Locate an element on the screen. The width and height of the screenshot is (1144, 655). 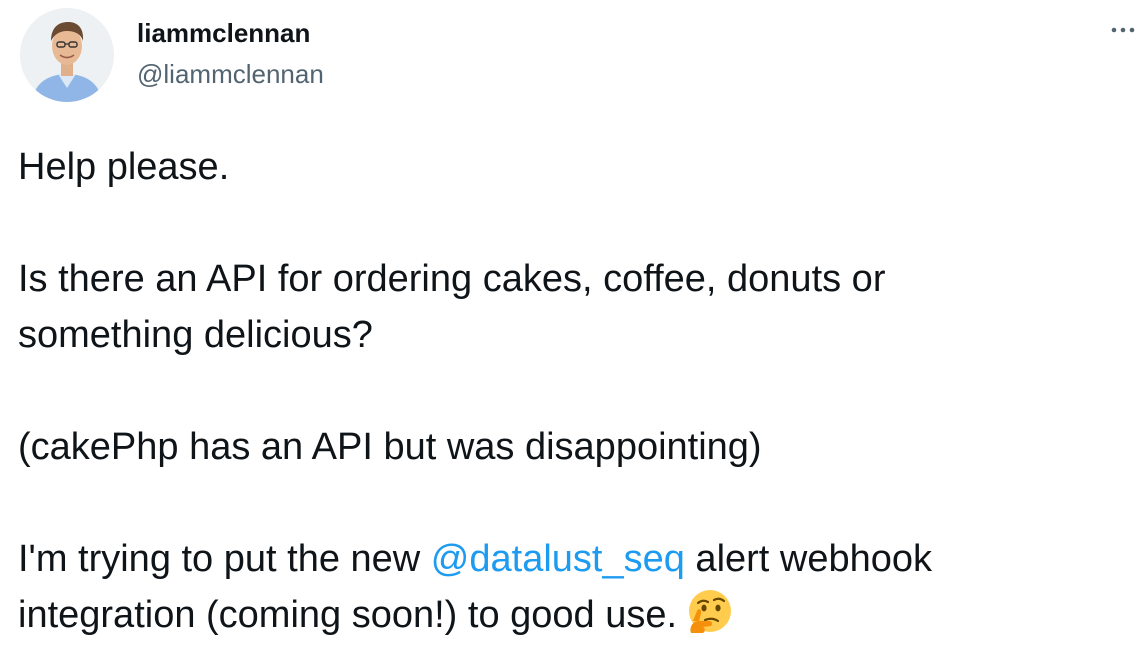
more-horizontal-icon is located at coordinates (1123, 30).